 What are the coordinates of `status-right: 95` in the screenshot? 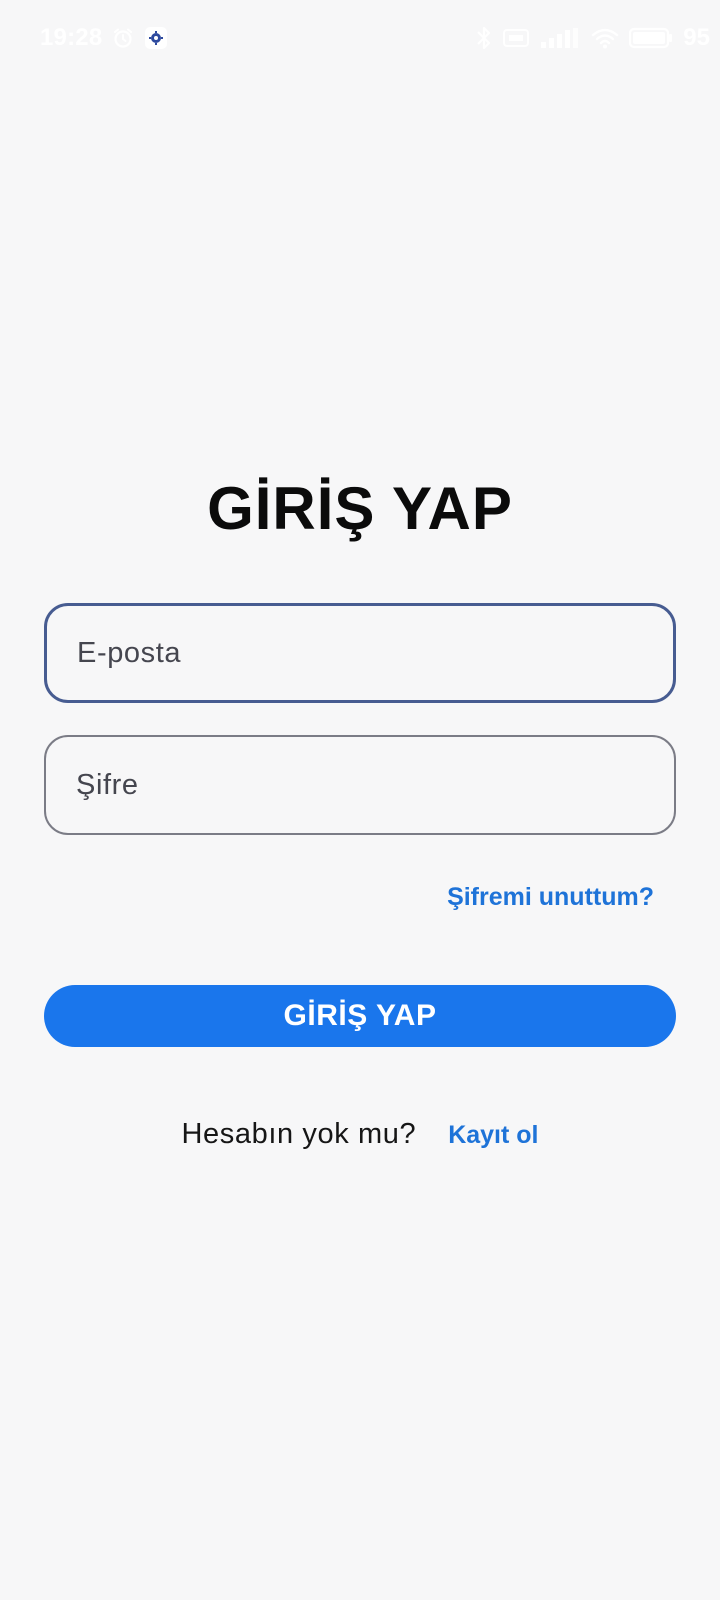 It's located at (592, 38).